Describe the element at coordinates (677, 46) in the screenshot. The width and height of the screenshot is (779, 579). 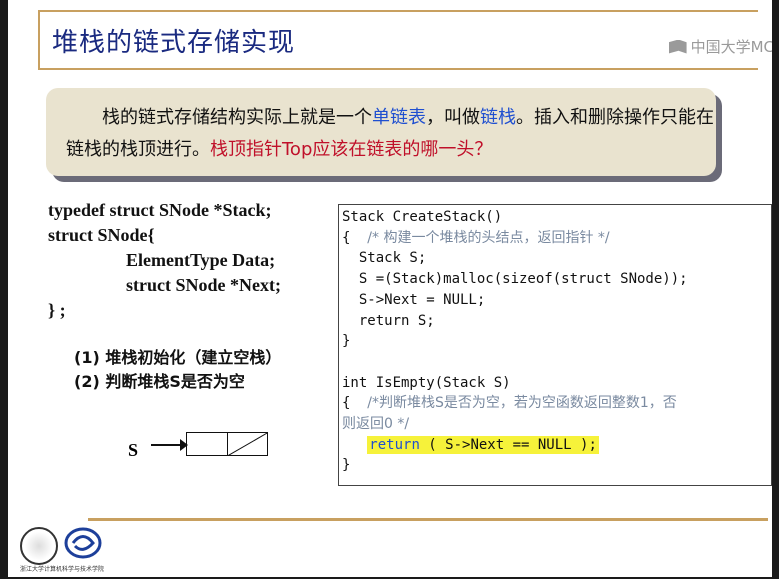
I see `mooc-logo-icon` at that location.